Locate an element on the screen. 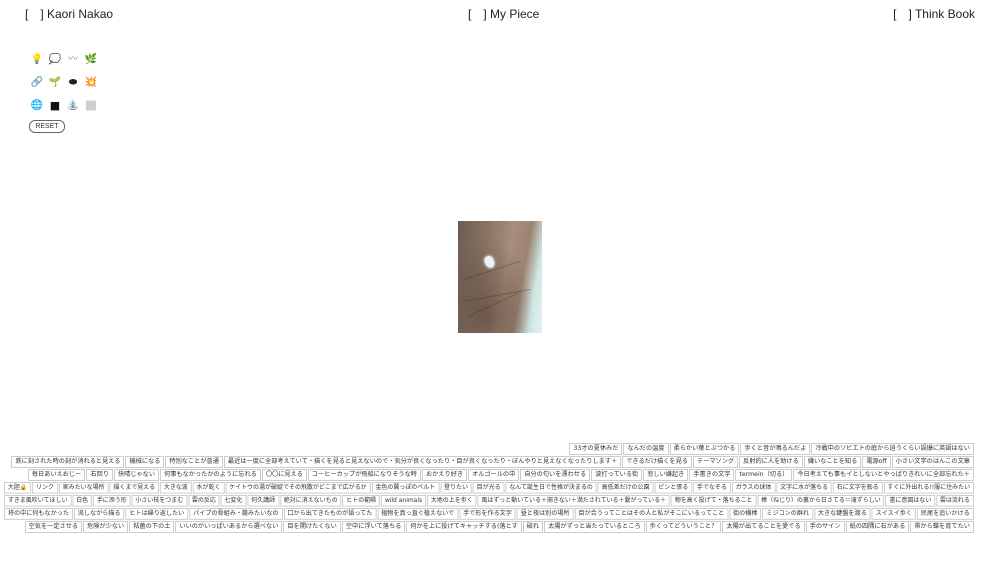 The height and width of the screenshot is (563, 1000). tag-chip: 今日考えても事もイとしないとやっぱりきれいに全部忘れた＋ is located at coordinates (883, 475).